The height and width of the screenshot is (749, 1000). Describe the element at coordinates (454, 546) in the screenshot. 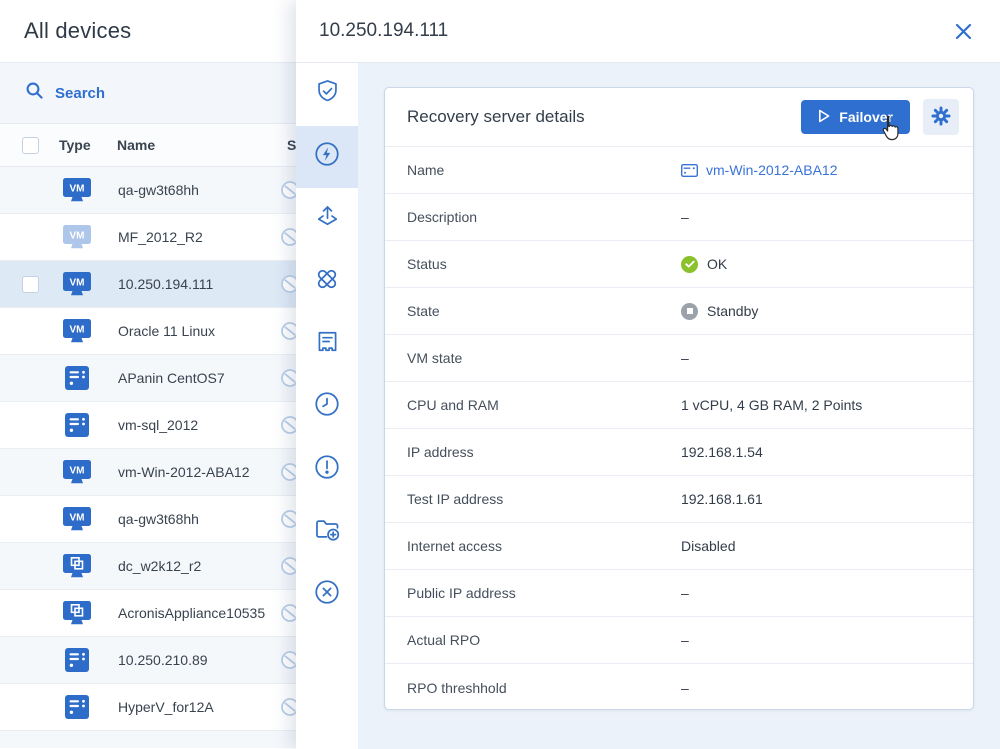

I see `field-label: Internet access` at that location.